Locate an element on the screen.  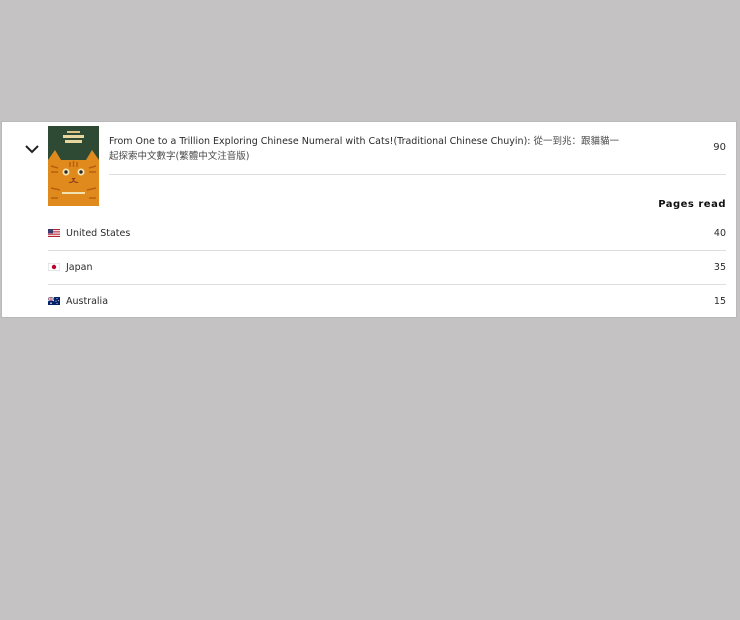
book-title-chinese-part1: 從一到兆：跟貓貓一 is located at coordinates (576, 141).